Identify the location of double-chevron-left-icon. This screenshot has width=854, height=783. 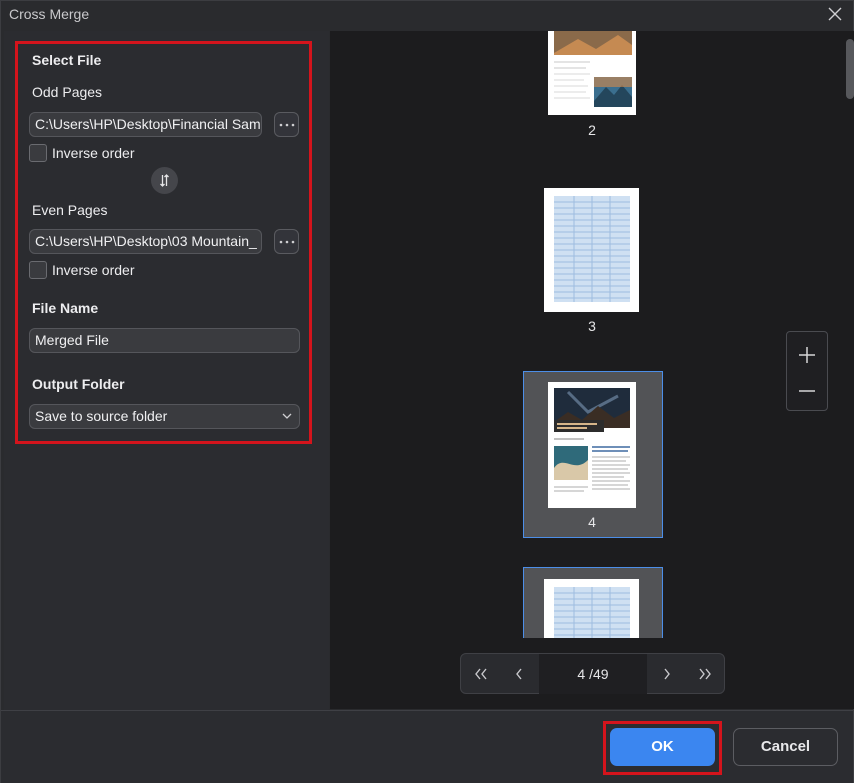
(481, 674).